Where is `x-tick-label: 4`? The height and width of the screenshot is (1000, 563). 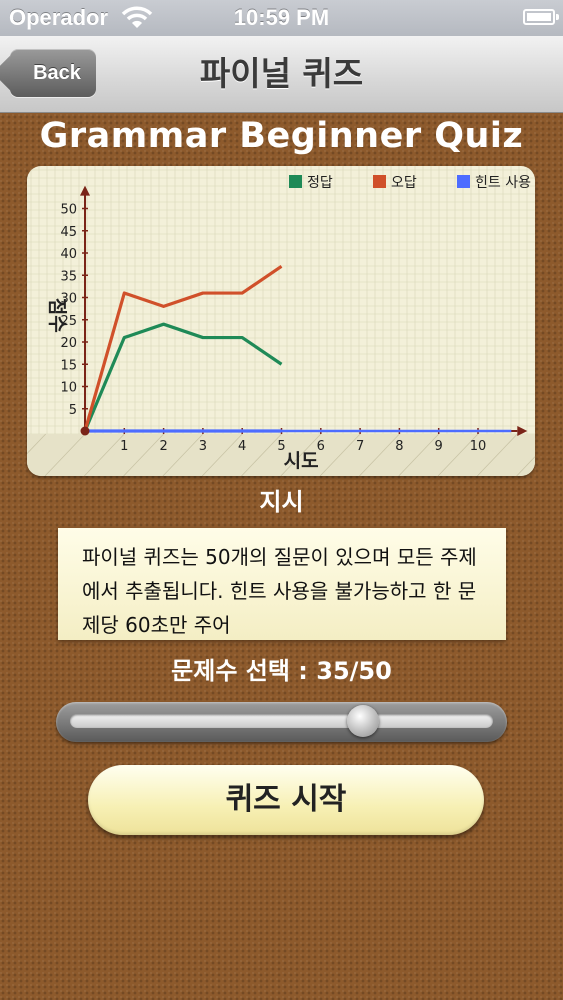
x-tick-label: 4 is located at coordinates (242, 446).